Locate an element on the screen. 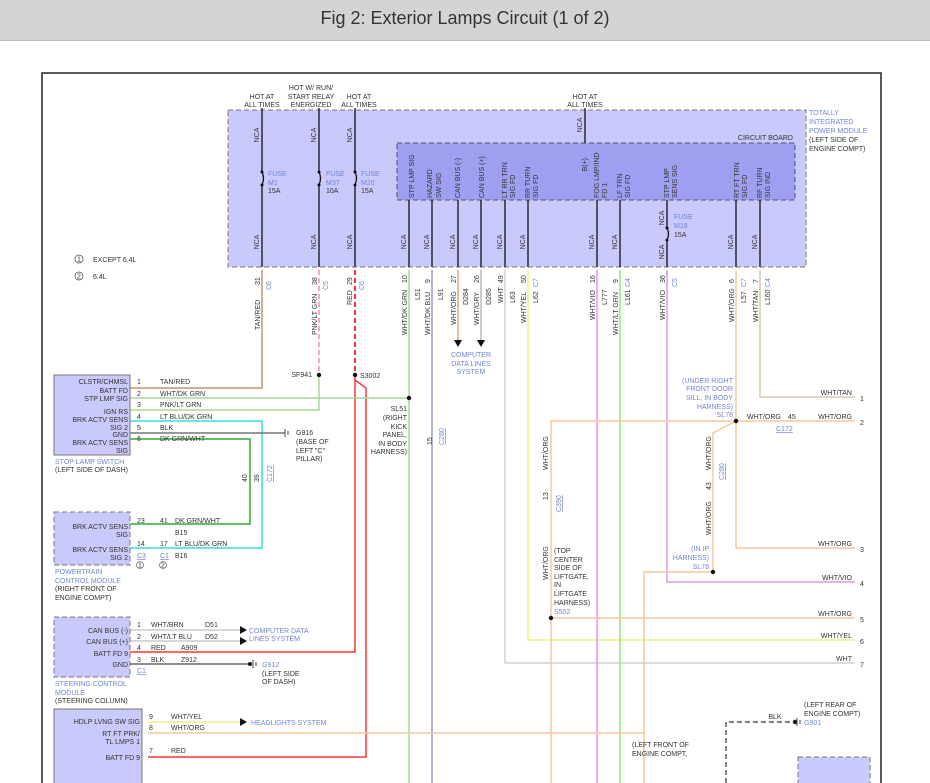  svg-text: HDLP LVNG SW SIG is located at coordinates (107, 722).